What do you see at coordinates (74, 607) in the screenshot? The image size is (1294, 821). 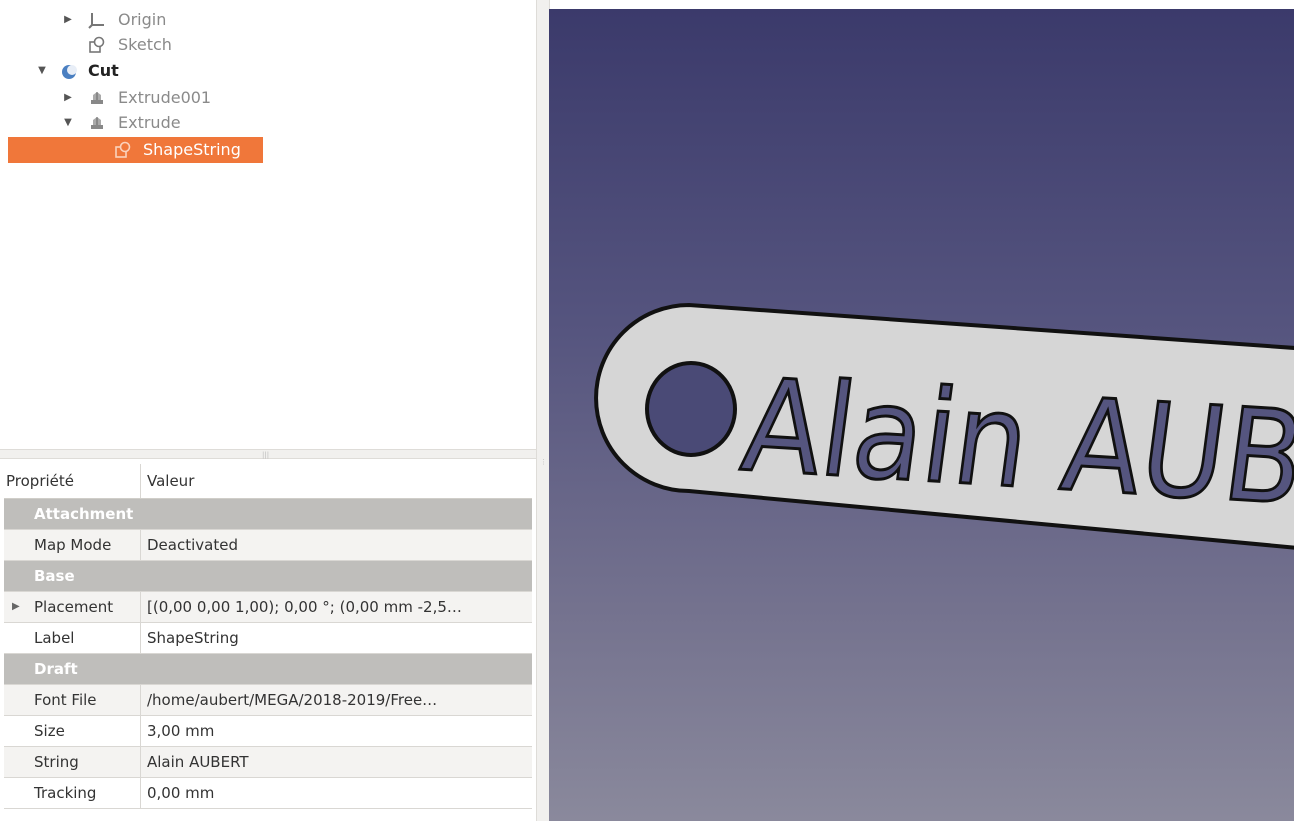 I see `property-name: Placement` at bounding box center [74, 607].